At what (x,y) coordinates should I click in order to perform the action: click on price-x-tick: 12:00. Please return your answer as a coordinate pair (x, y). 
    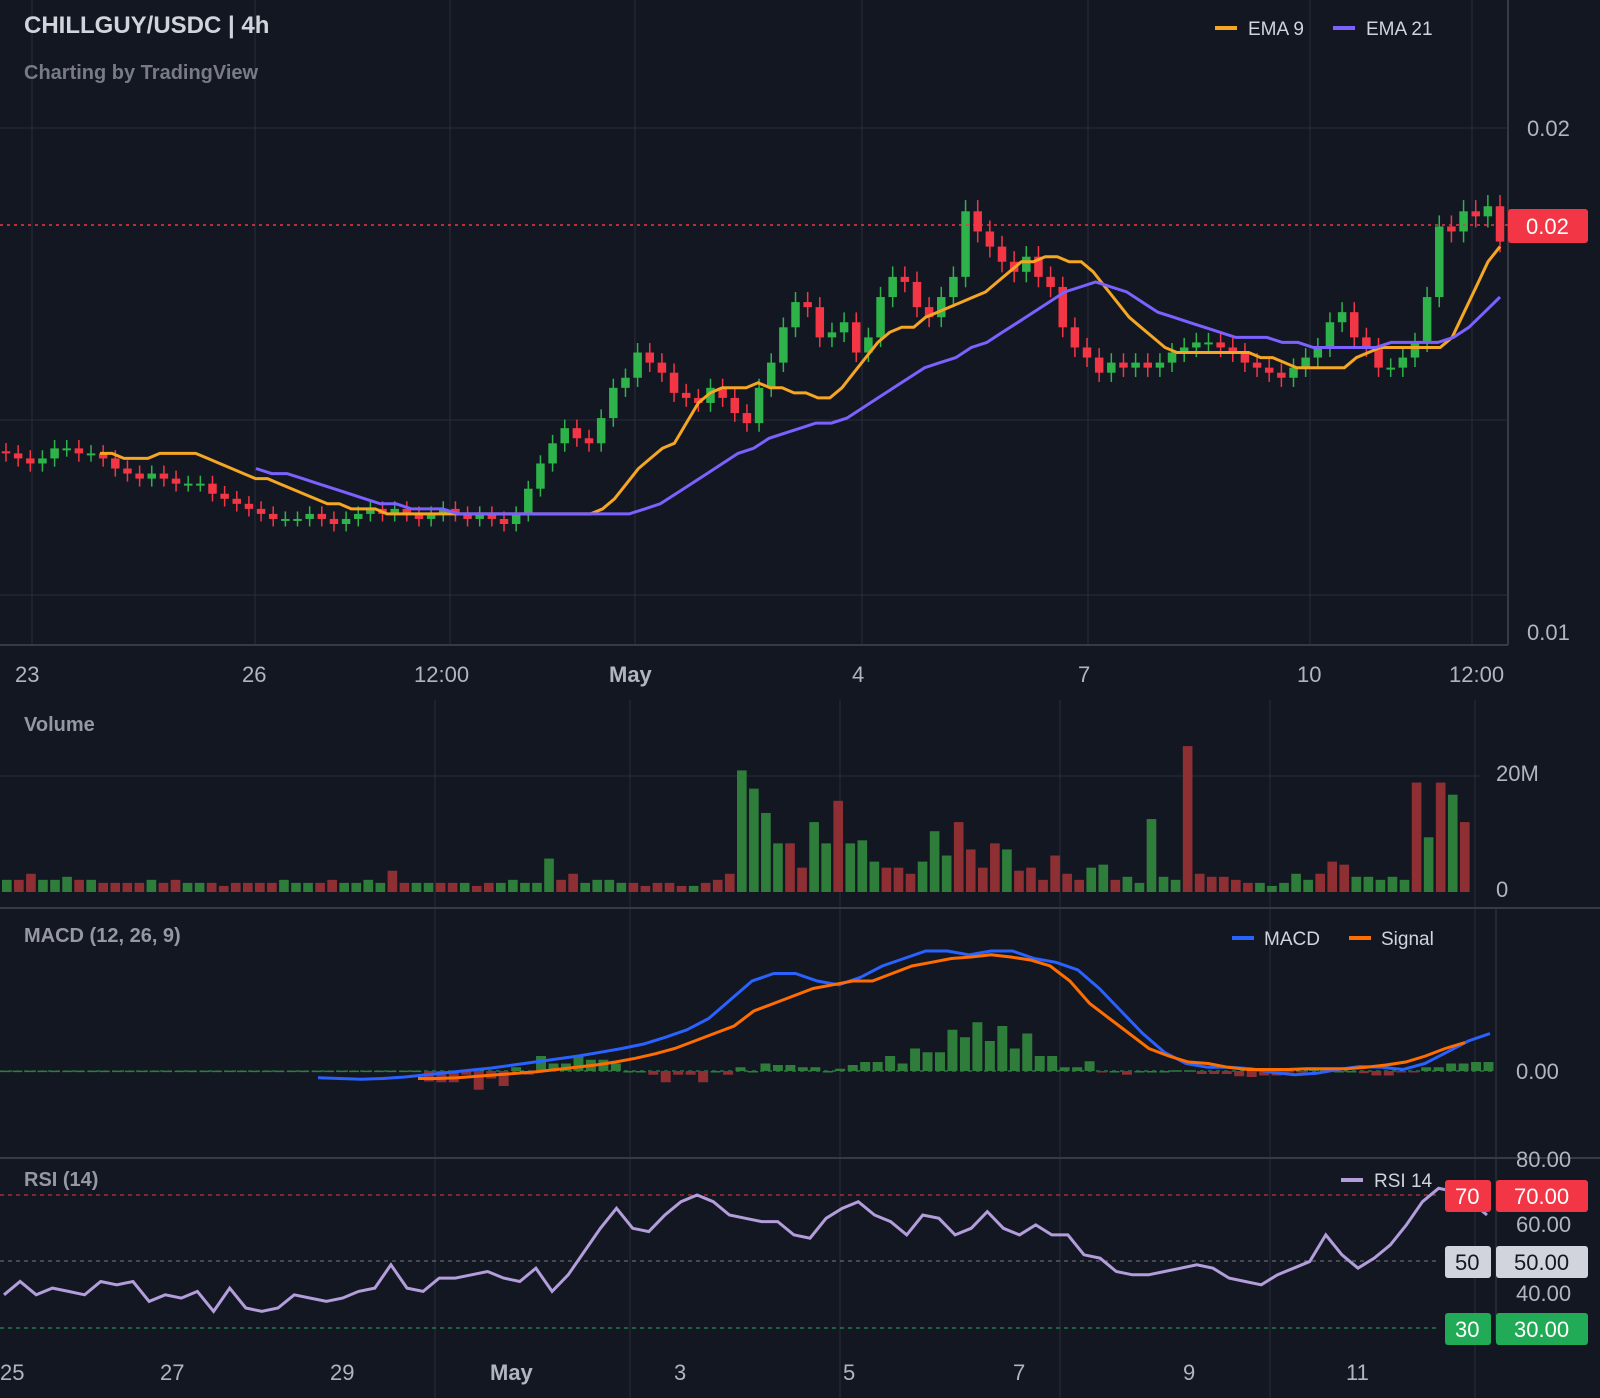
    Looking at the image, I should click on (1476, 674).